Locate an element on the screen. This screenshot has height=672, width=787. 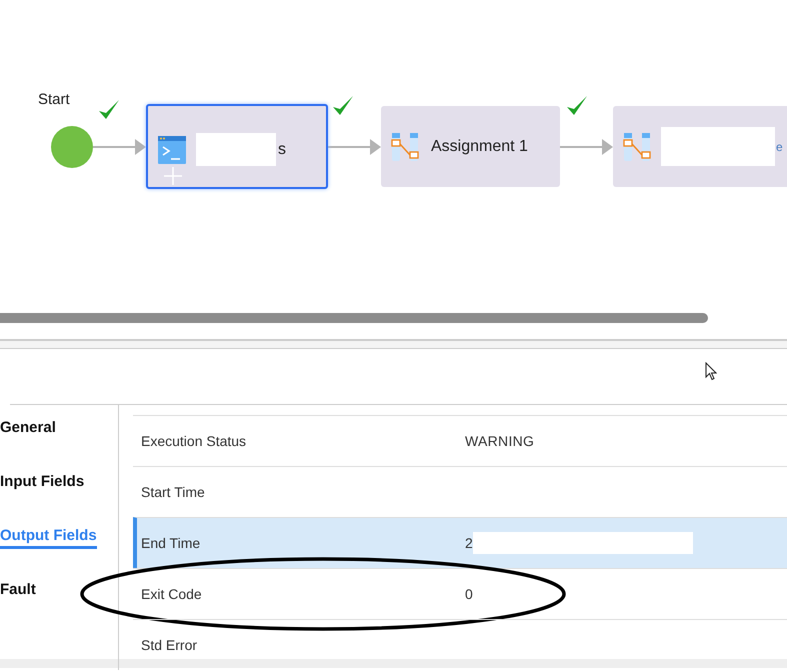
scrollbar is located at coordinates (354, 318).